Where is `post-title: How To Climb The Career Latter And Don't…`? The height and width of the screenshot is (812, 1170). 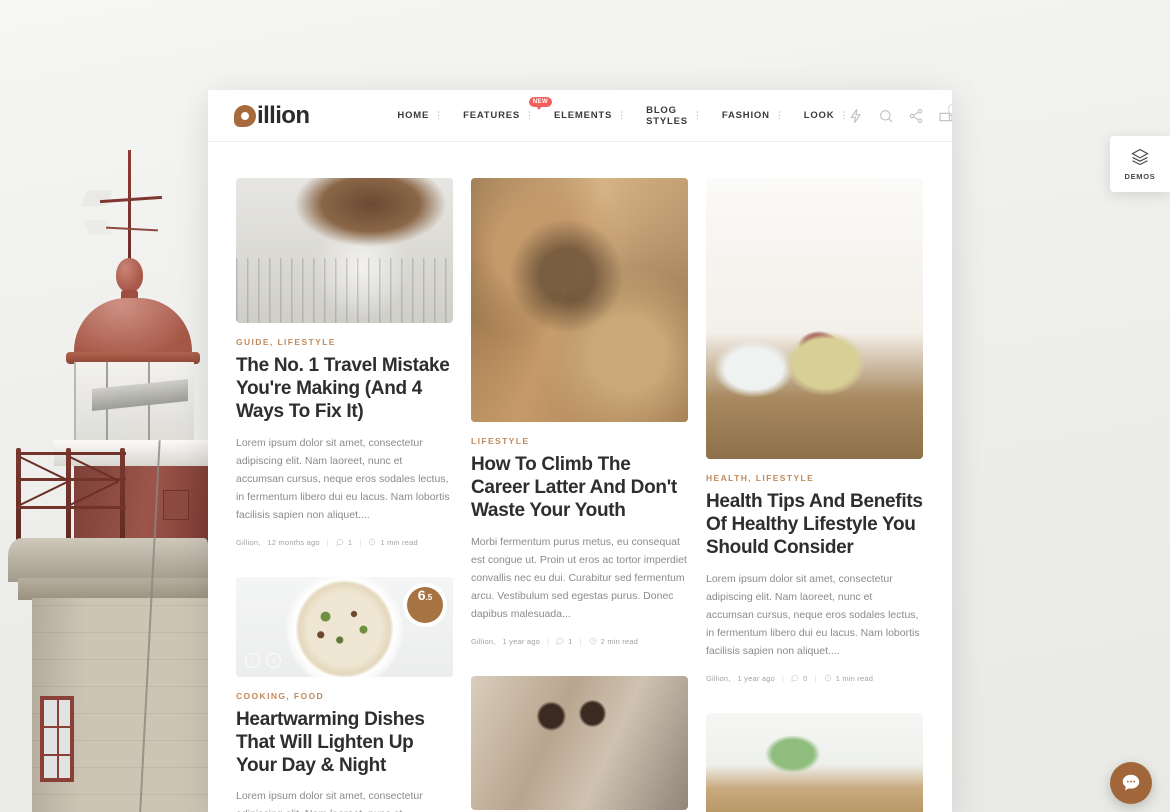 post-title: How To Climb The Career Latter And Don't… is located at coordinates (579, 488).